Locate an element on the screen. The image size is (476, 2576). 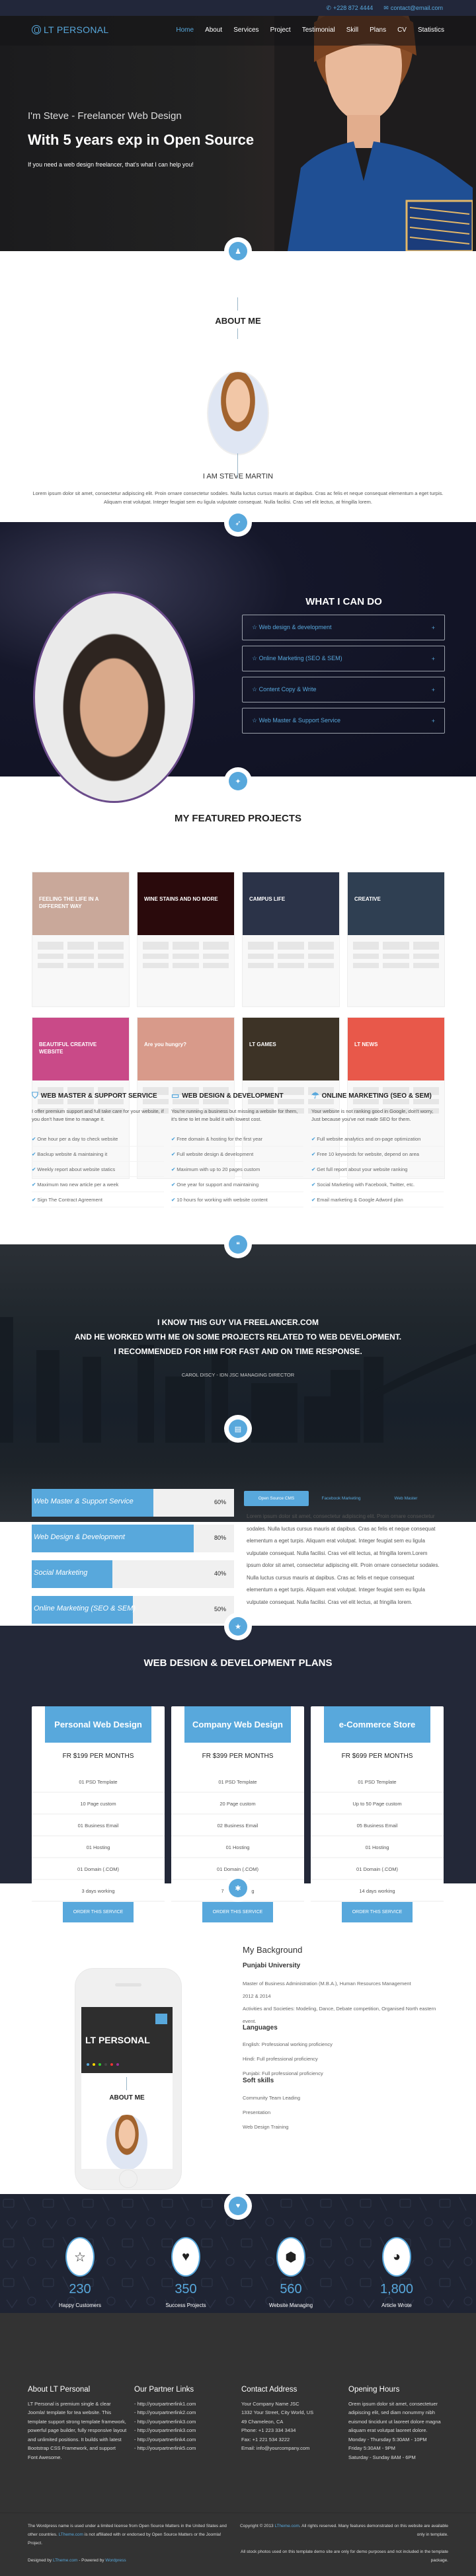
partner-link: - http://yourpartnerlink1.com is located at coordinates (183, 2405).